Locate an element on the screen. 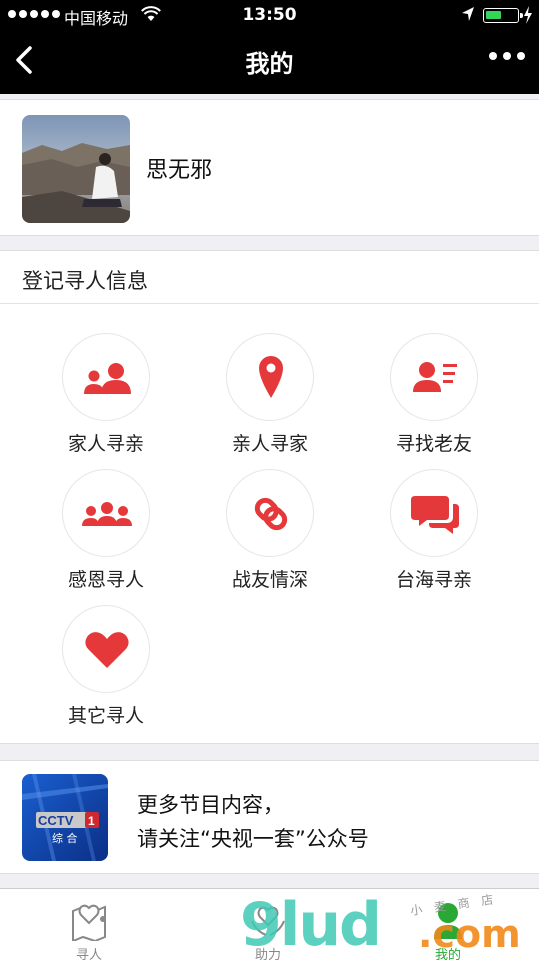  chain-link-icon is located at coordinates (271, 514).